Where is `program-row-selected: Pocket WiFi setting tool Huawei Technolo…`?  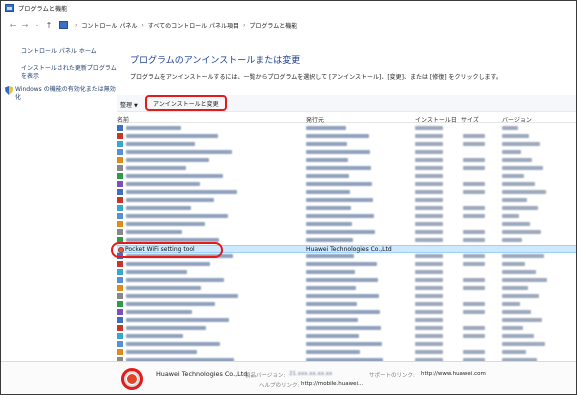 program-row-selected: Pocket WiFi setting tool Huawei Technolo… is located at coordinates (343, 250).